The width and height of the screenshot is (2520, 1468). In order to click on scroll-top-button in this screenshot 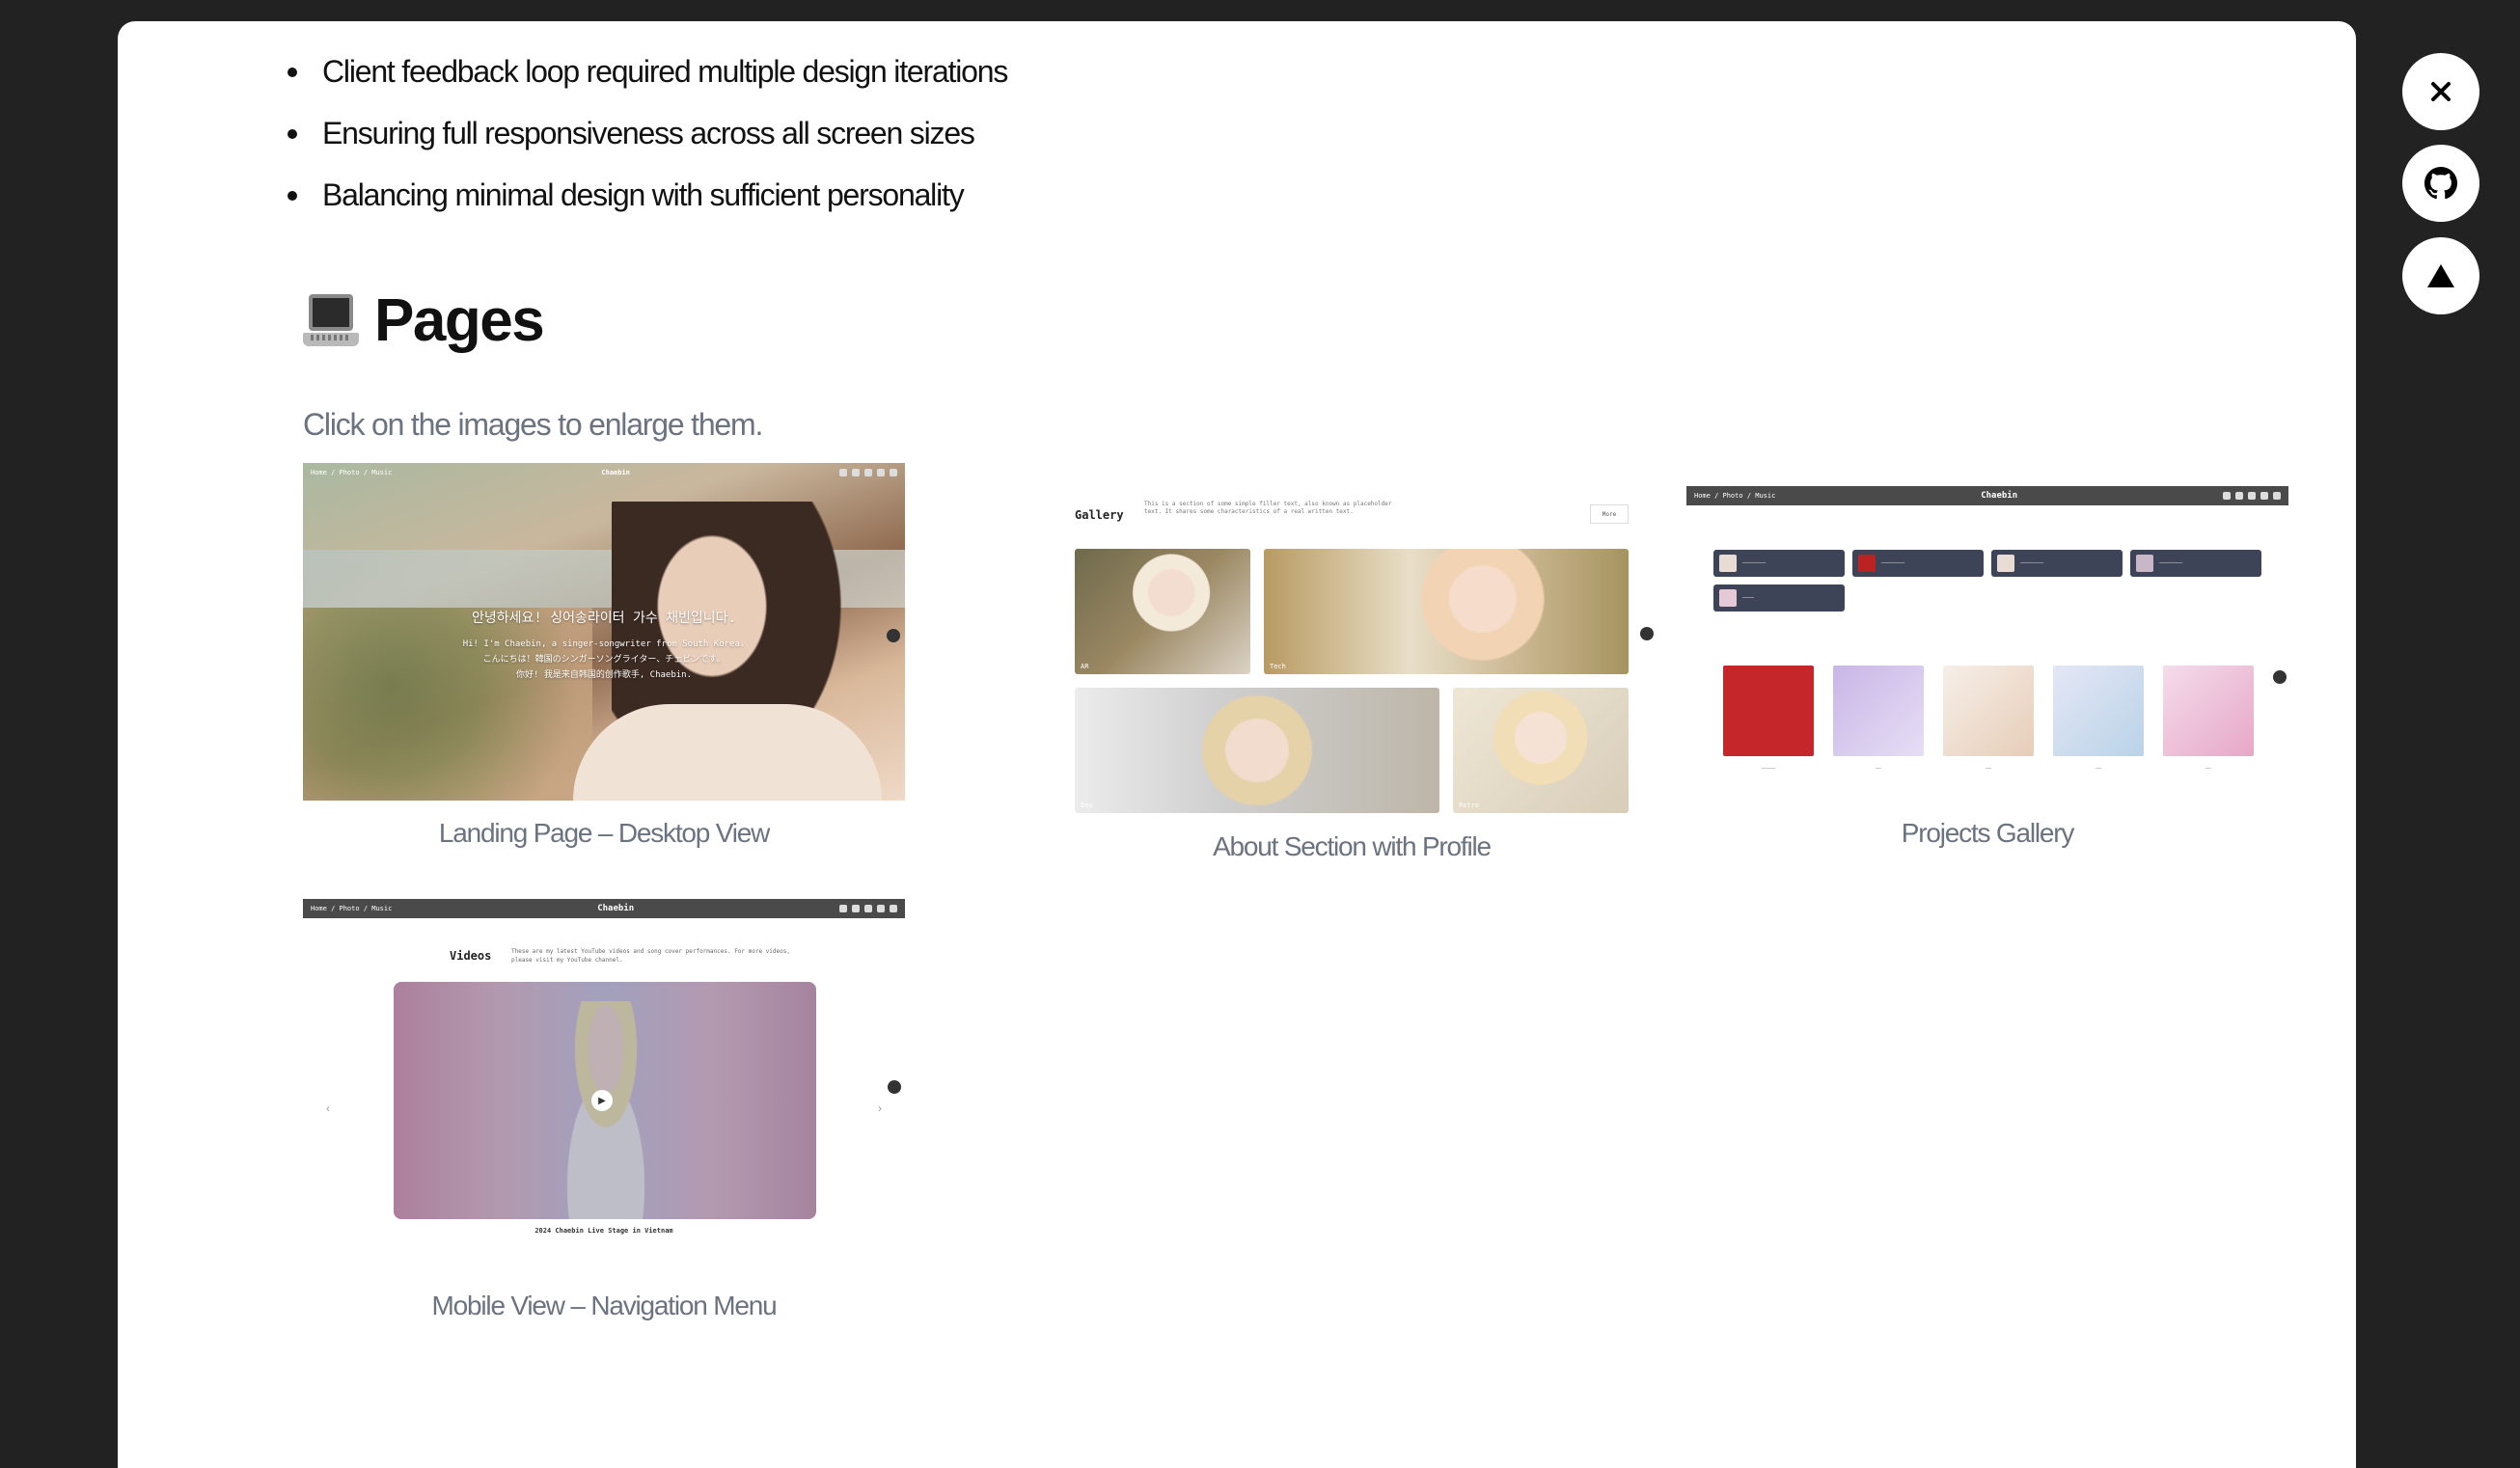, I will do `click(2441, 275)`.